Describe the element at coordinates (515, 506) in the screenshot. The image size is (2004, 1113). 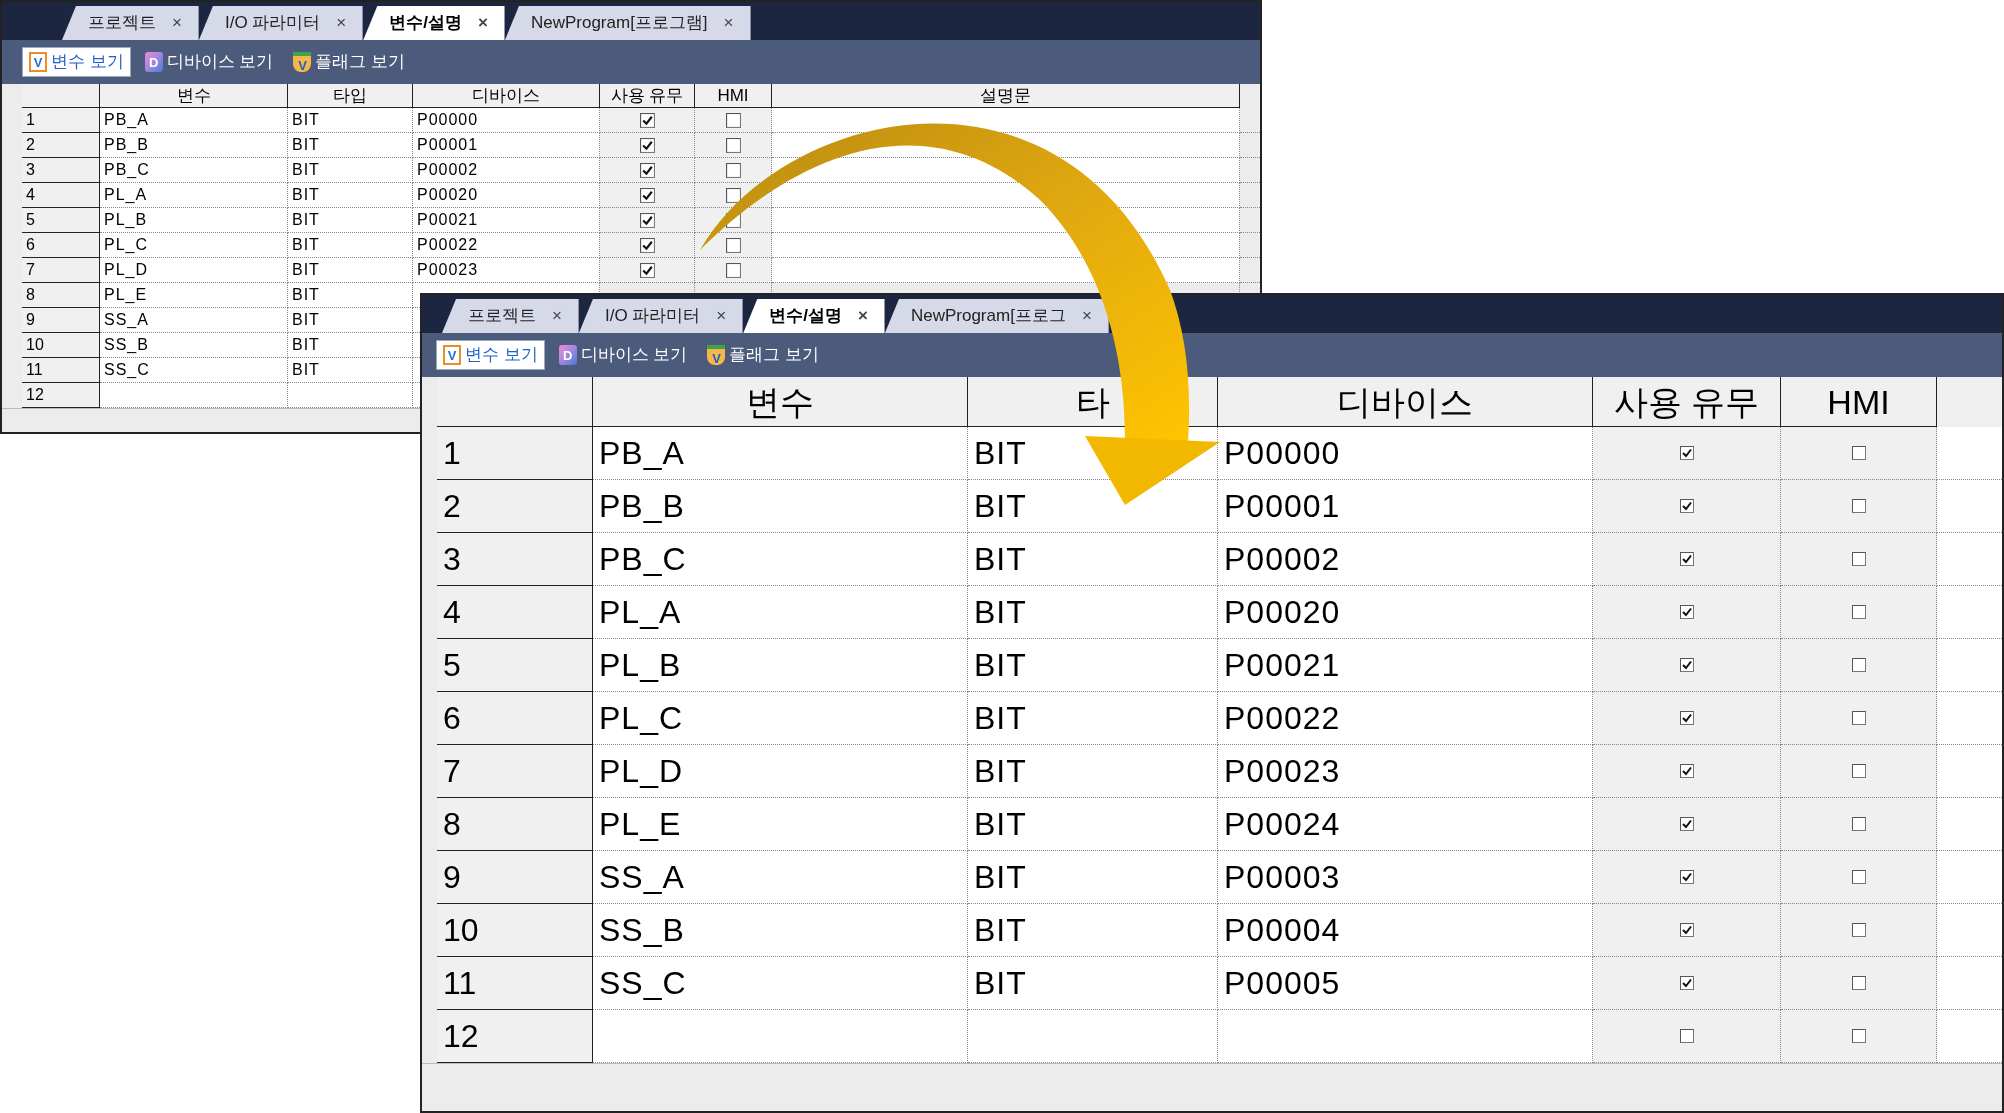
I see `row-number: 2` at that location.